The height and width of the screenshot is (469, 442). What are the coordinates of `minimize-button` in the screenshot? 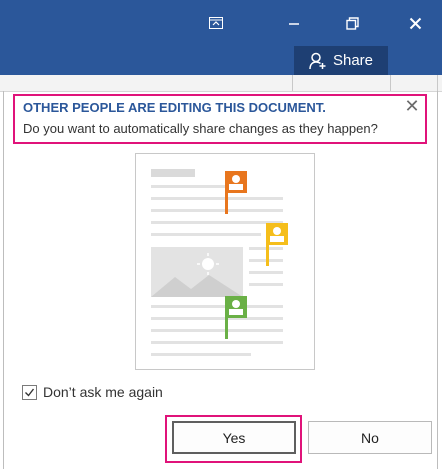 It's located at (294, 23).